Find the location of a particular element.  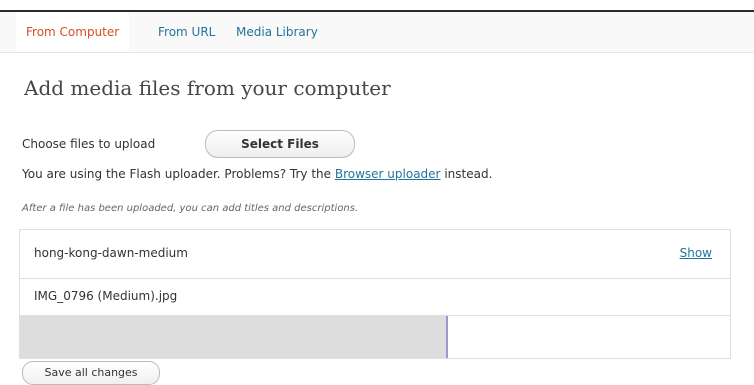

save-all-changes-button: Save all changes is located at coordinates (91, 373).